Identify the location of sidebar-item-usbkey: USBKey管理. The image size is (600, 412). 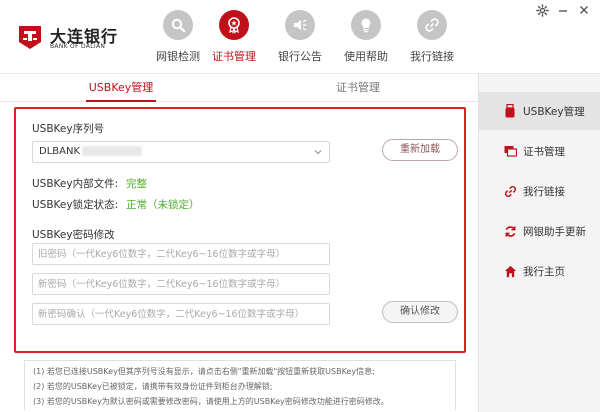
(539, 111).